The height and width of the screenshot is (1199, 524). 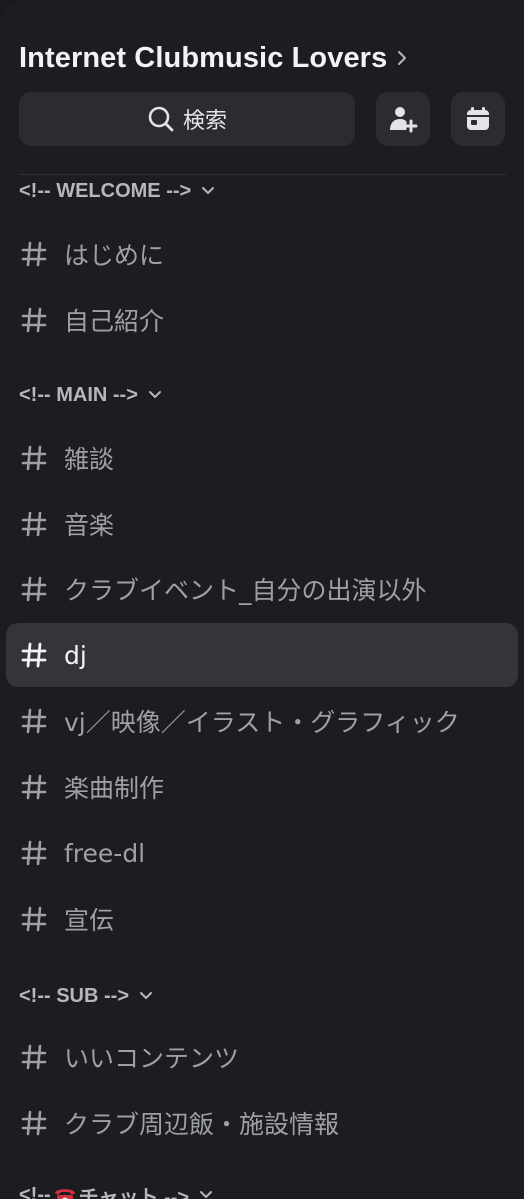 I want to click on sidebar-toolbar: 検索, so click(x=264, y=120).